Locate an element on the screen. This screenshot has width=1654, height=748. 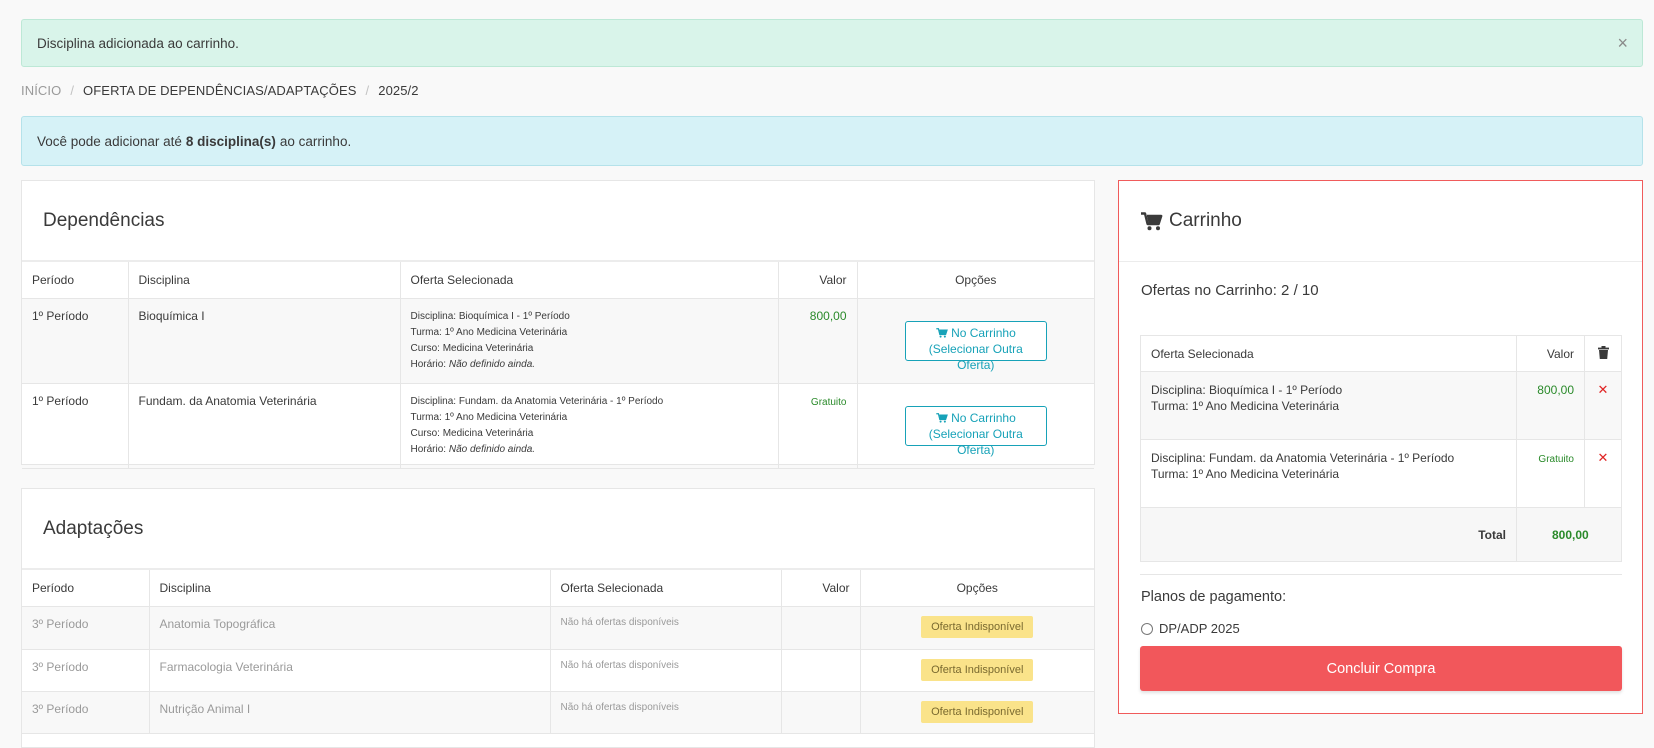
payment-plan-option: DP/ADP 2025 is located at coordinates (1190, 628).